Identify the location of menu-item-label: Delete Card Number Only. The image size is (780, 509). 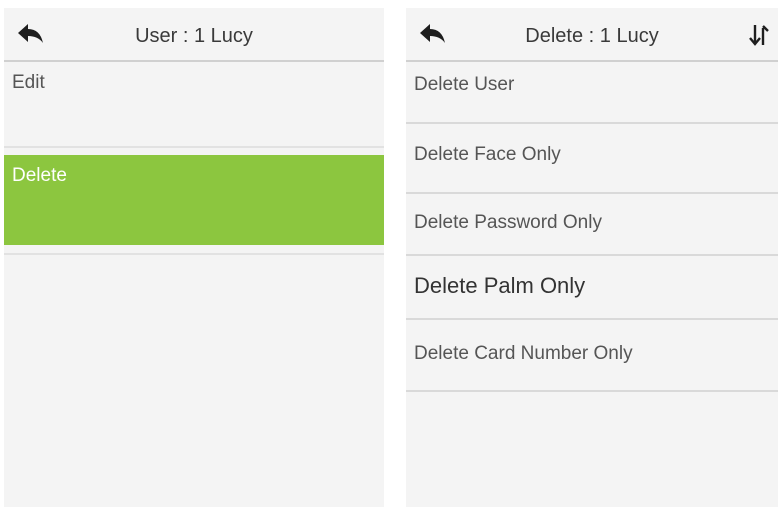
(523, 353).